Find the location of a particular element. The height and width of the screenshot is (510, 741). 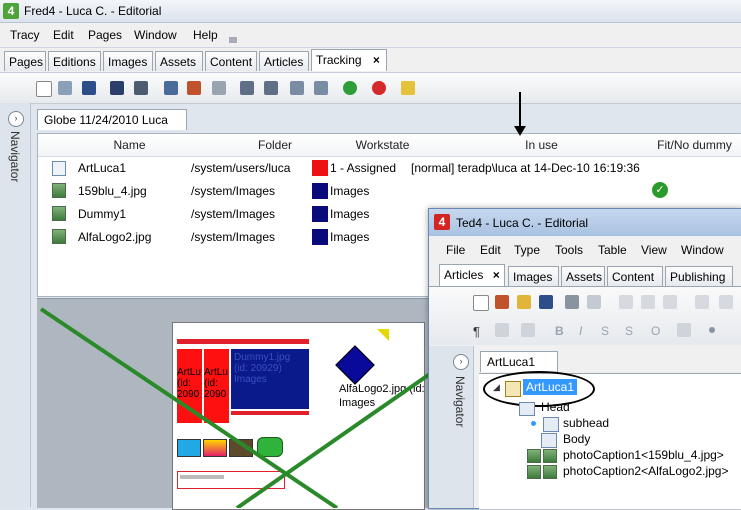

ted4-menu-type: Type is located at coordinates (527, 250).